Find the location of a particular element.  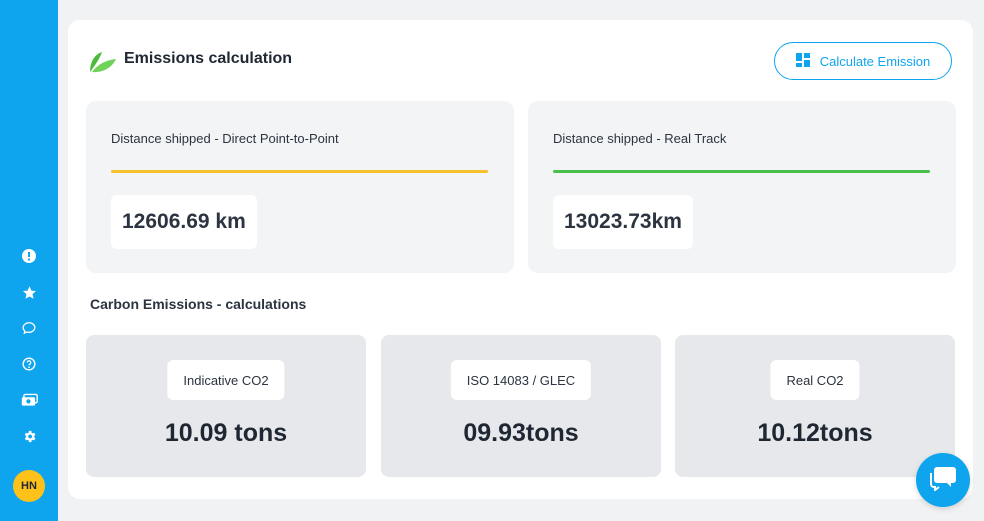

co2-card-real: Real CO2 10.12tons is located at coordinates (815, 406).